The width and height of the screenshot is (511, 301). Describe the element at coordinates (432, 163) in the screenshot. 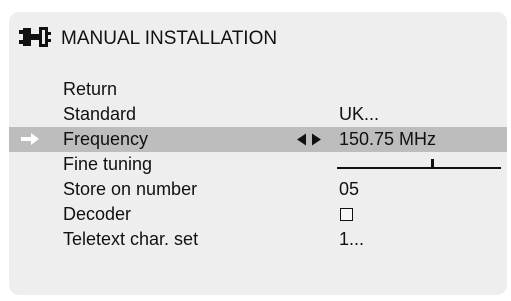

I see `slider-thumb` at that location.